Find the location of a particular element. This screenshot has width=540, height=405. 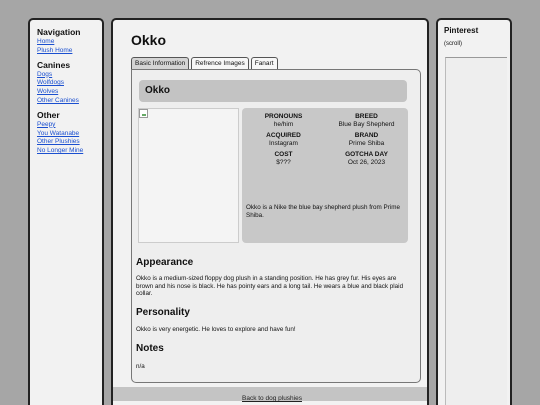

tab-fanart: Fanart is located at coordinates (264, 63).